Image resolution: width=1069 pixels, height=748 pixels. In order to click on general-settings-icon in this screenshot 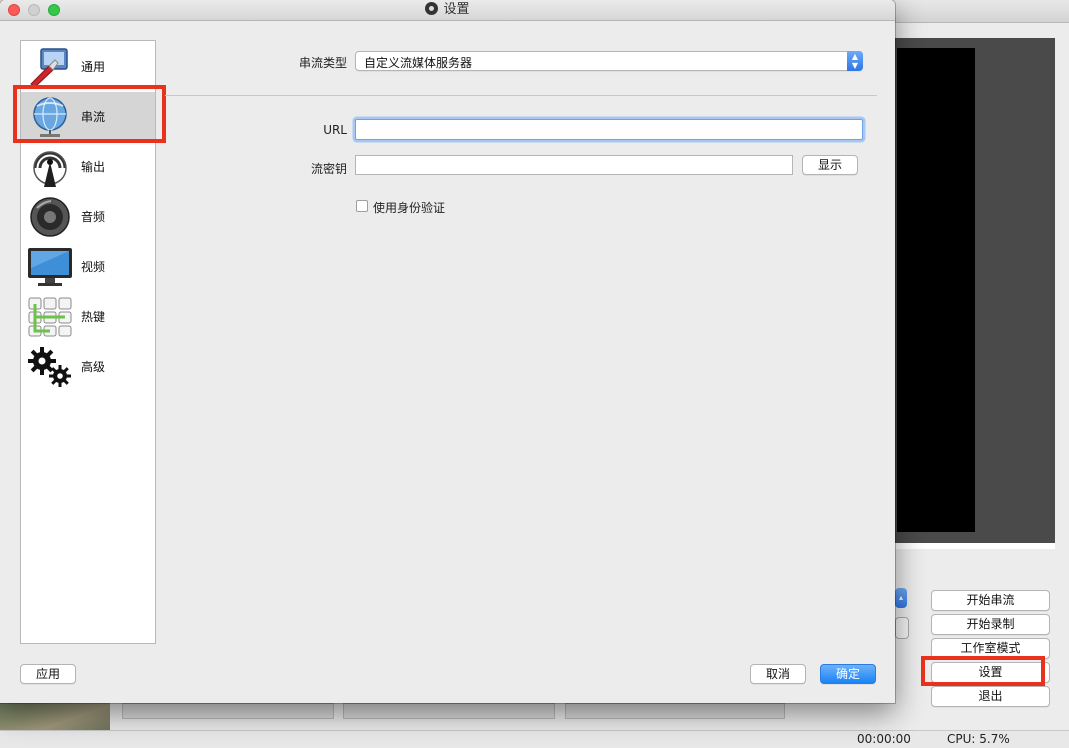, I will do `click(49, 68)`.